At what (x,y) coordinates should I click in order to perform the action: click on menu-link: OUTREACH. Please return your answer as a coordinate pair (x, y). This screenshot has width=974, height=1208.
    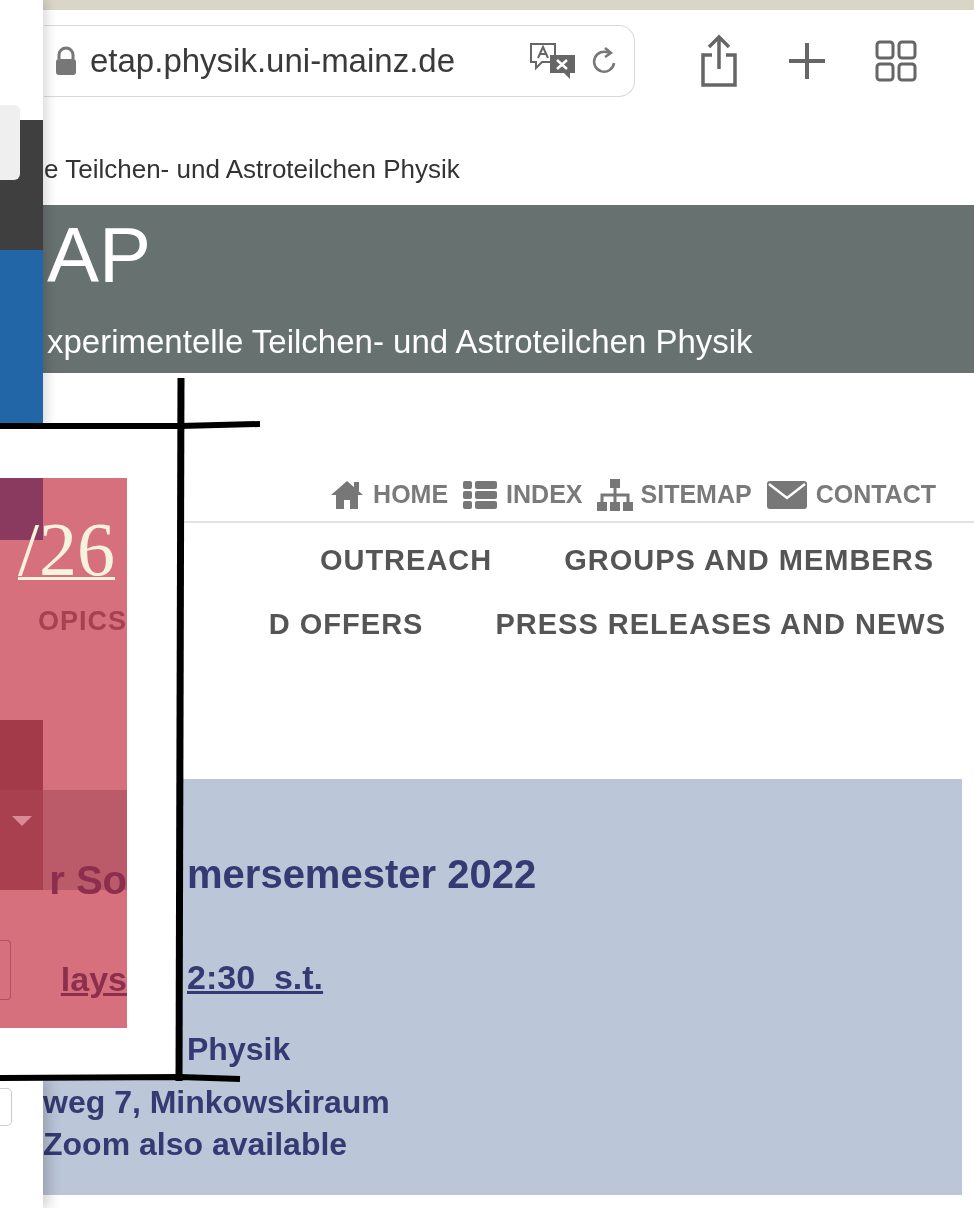
    Looking at the image, I should click on (406, 563).